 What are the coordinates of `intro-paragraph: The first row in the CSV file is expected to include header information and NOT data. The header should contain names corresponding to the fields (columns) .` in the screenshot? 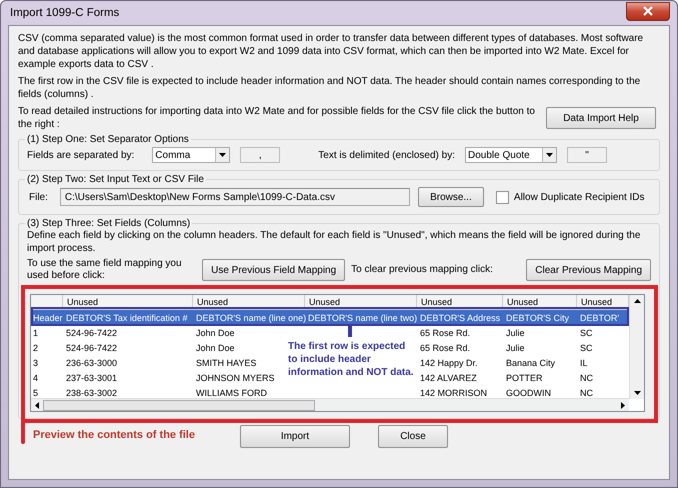 It's located at (330, 88).